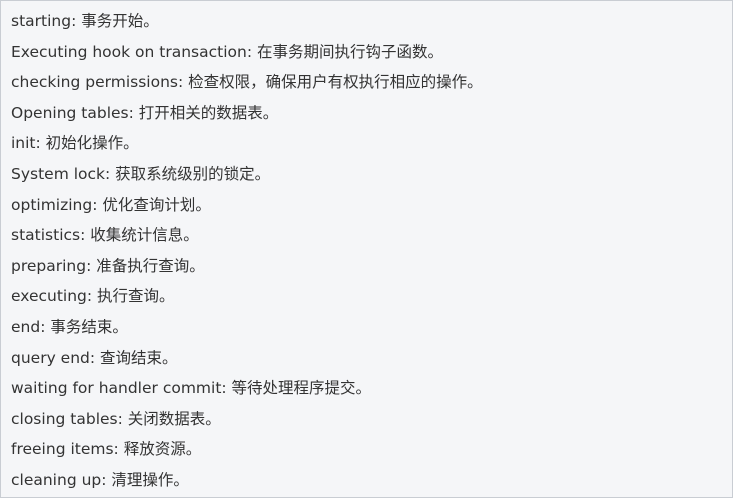 The image size is (733, 498). I want to click on list-item: cleaning up: 清理操作。, so click(100, 479).